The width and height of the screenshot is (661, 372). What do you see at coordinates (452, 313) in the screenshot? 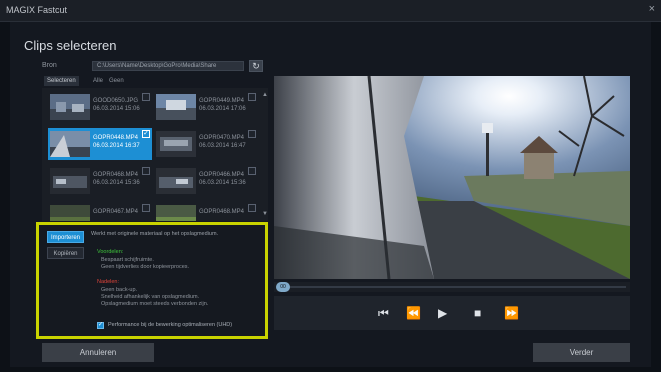
I see `transport-controls: ⏮ ⏪ ▶ ■ ⏩` at bounding box center [452, 313].